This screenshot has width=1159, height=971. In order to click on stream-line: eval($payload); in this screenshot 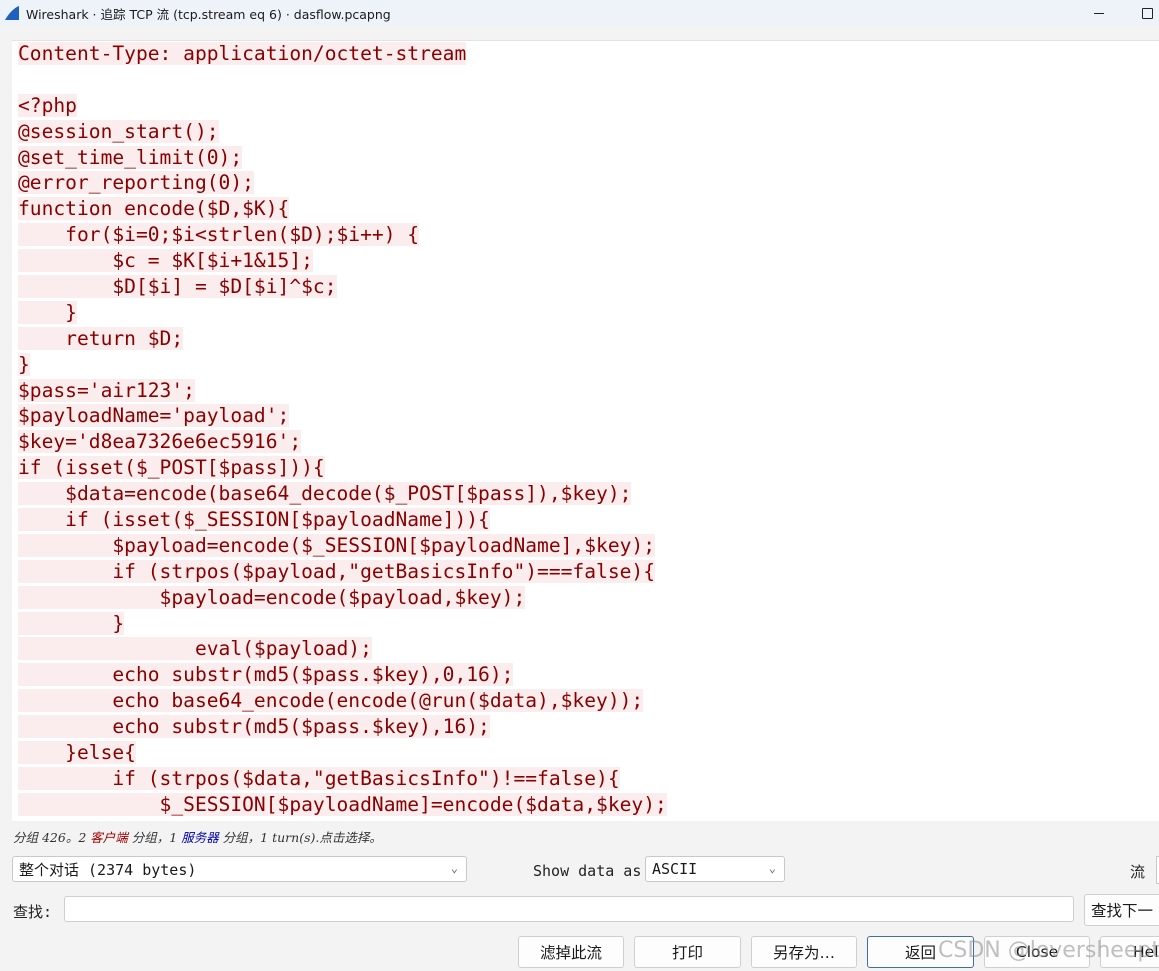, I will do `click(585, 649)`.